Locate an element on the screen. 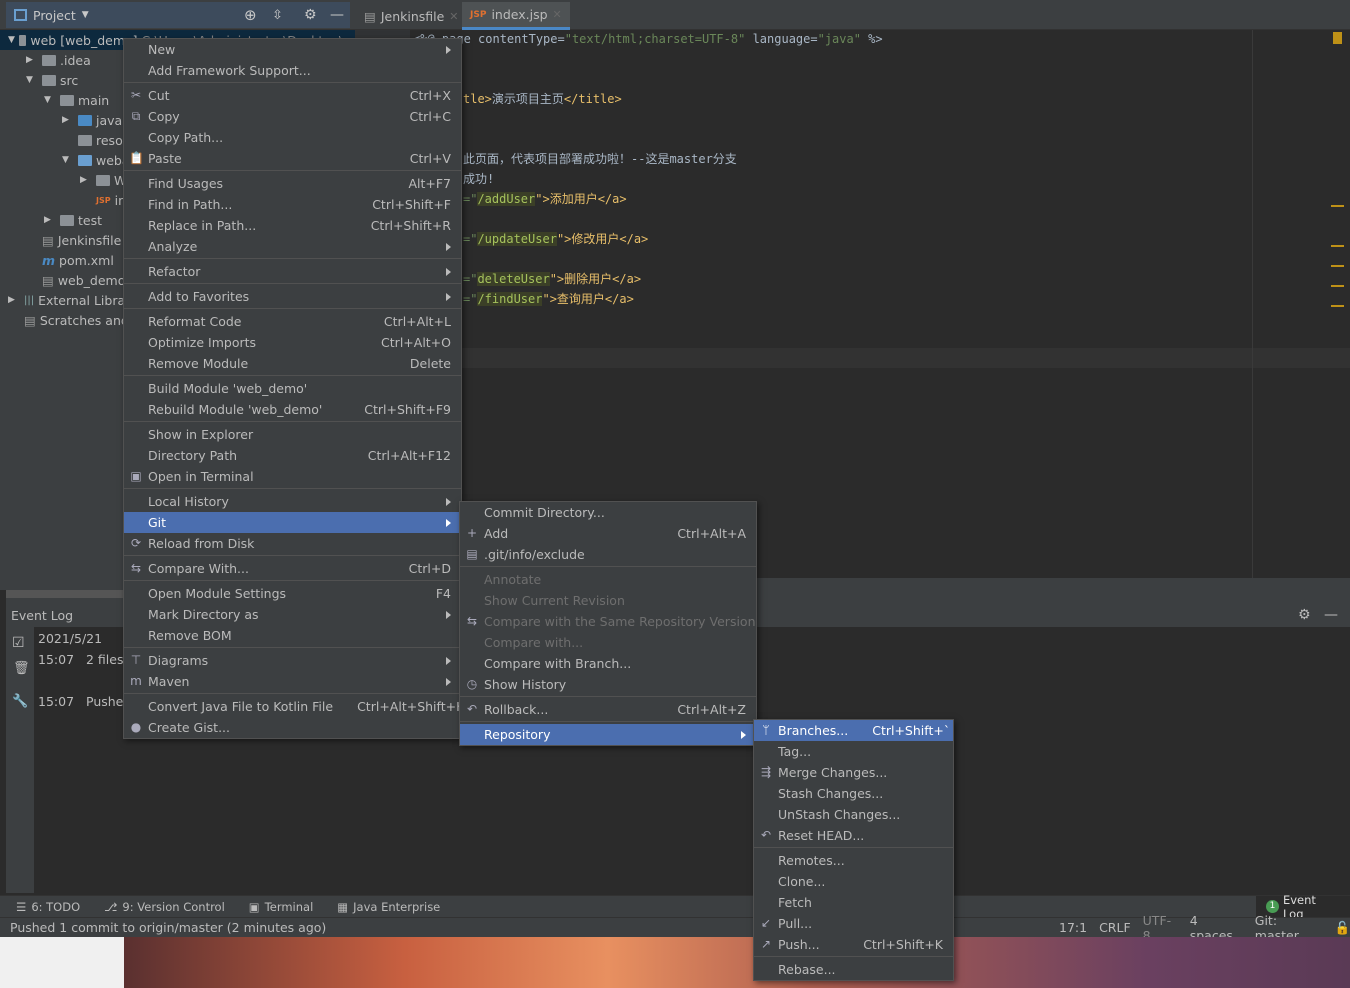 The height and width of the screenshot is (988, 1350). menu-item-maven: m Maven is located at coordinates (292, 681).